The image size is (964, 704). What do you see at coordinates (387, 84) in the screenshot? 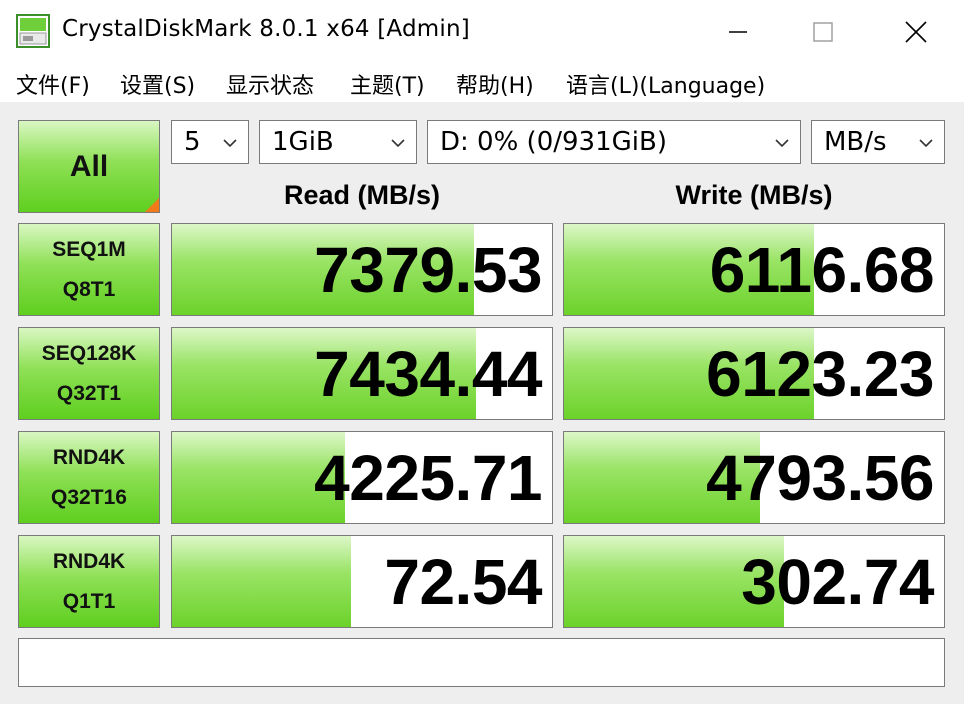
I see `menu-theme: 主题(T)` at bounding box center [387, 84].